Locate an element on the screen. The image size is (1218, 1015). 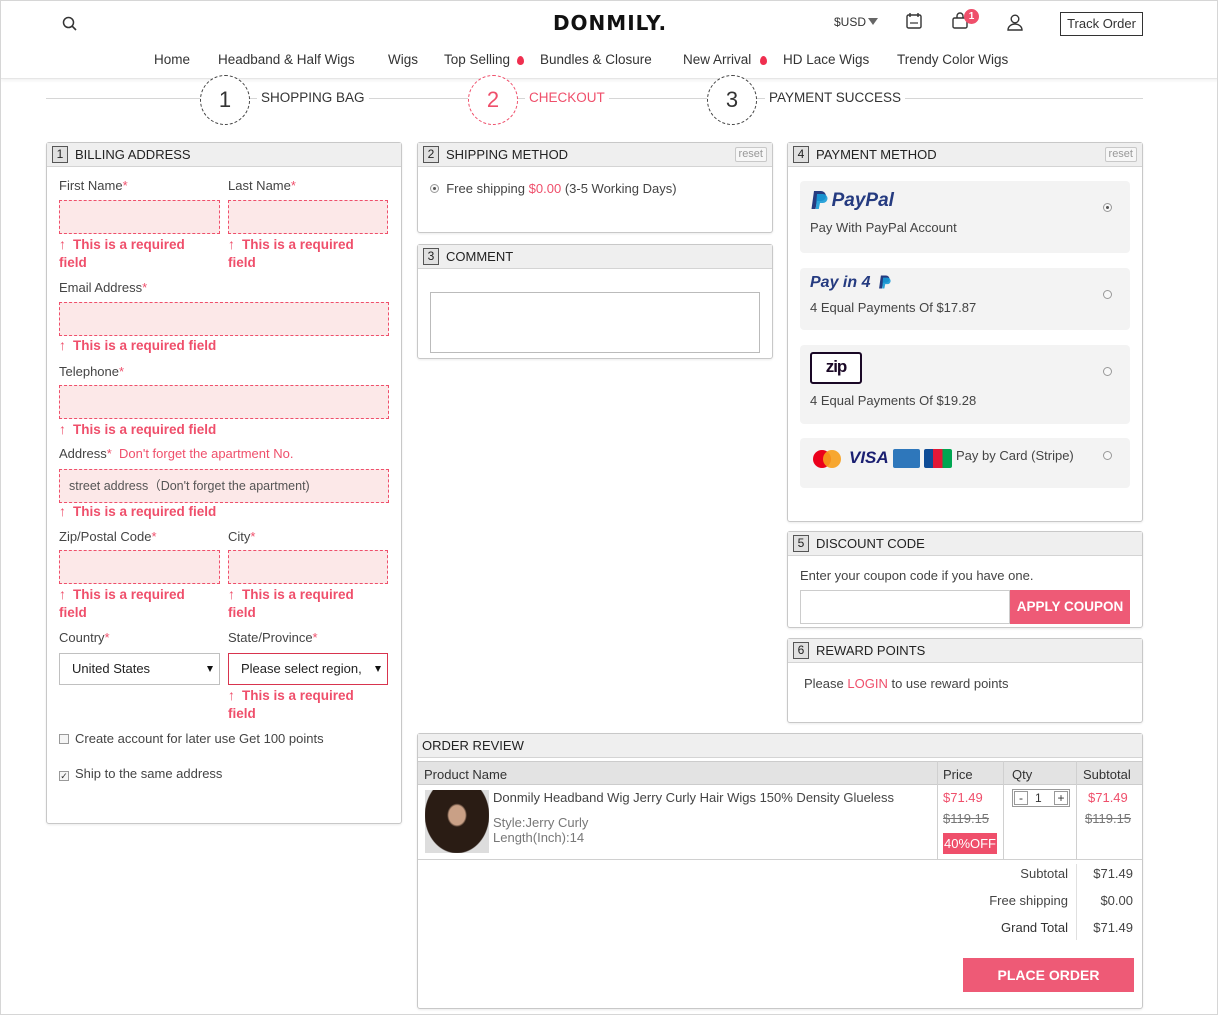
email-error: ↑ This is a required field is located at coordinates (138, 345).